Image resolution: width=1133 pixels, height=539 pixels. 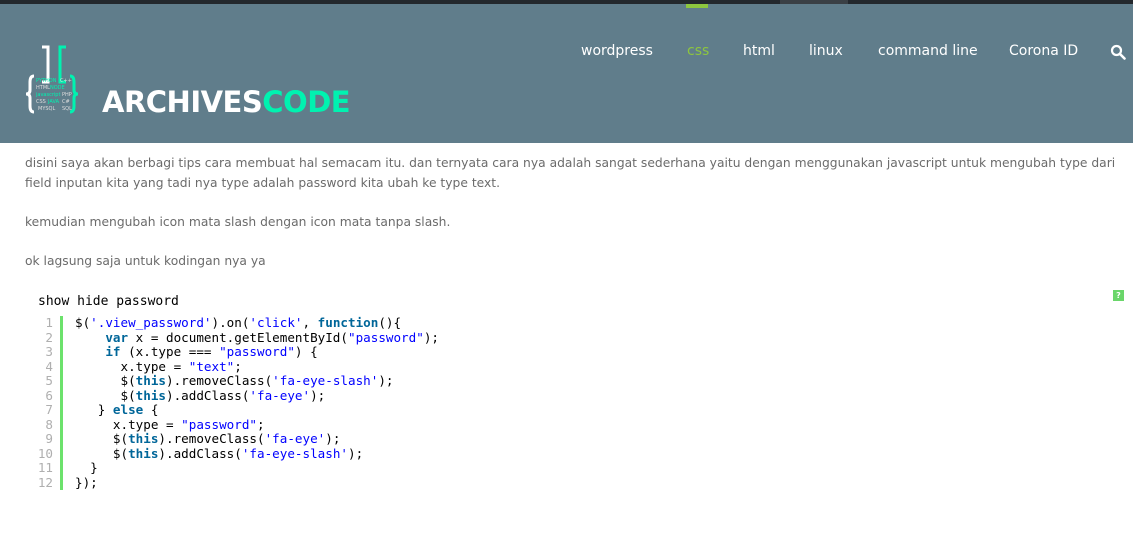 What do you see at coordinates (128, 409) in the screenshot?
I see `code-token: else` at bounding box center [128, 409].